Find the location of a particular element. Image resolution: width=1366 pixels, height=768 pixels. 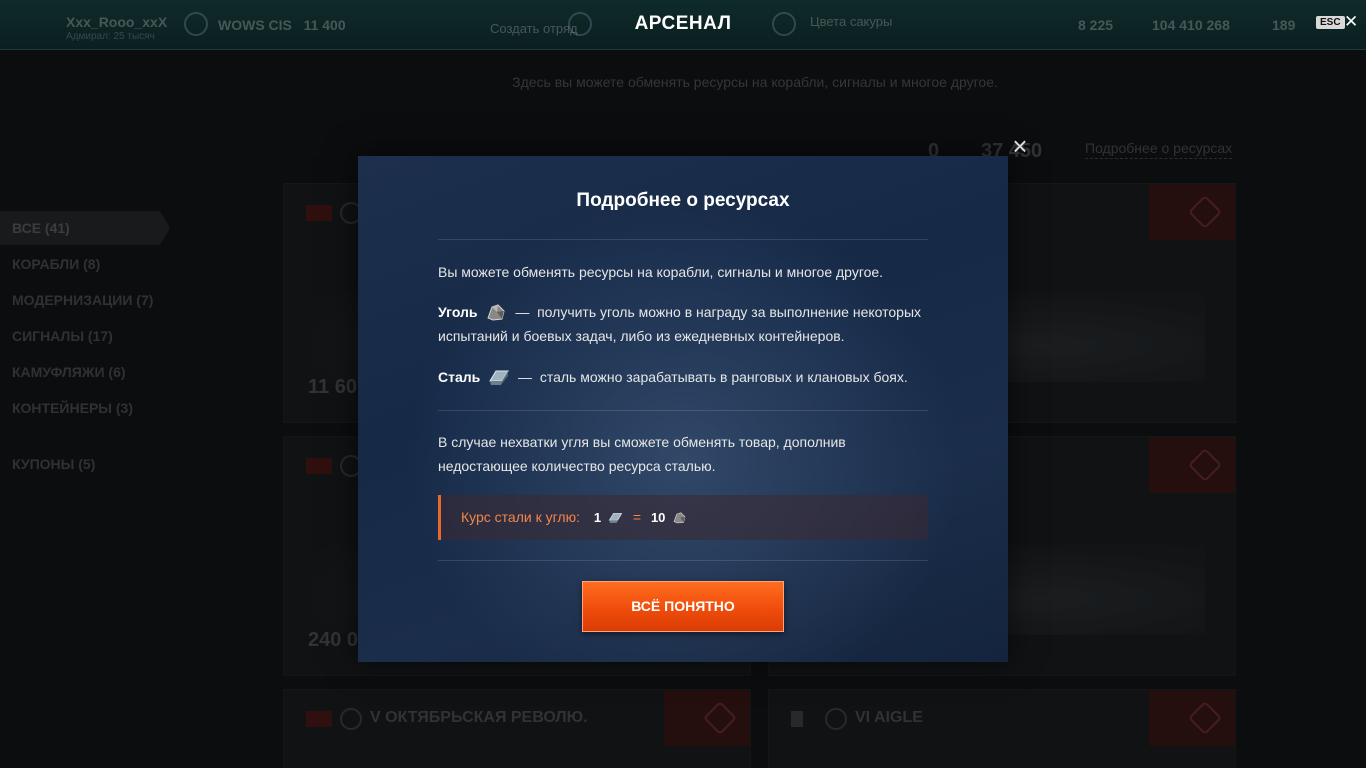

close-icon: ✕ is located at coordinates (1351, 22).